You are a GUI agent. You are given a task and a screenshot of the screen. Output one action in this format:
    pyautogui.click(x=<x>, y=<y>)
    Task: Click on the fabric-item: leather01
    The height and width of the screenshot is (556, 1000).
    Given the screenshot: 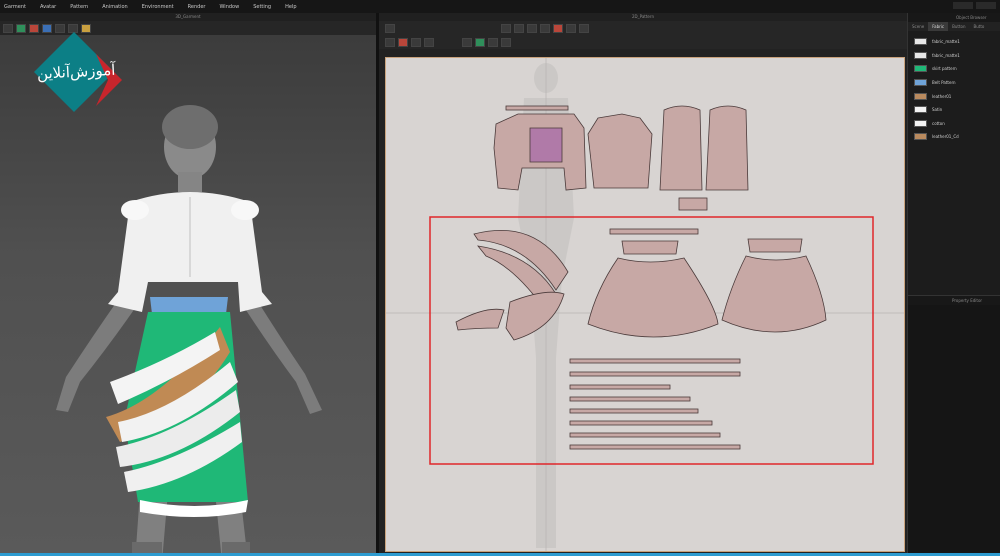 What is the action you would take?
    pyautogui.click(x=954, y=96)
    